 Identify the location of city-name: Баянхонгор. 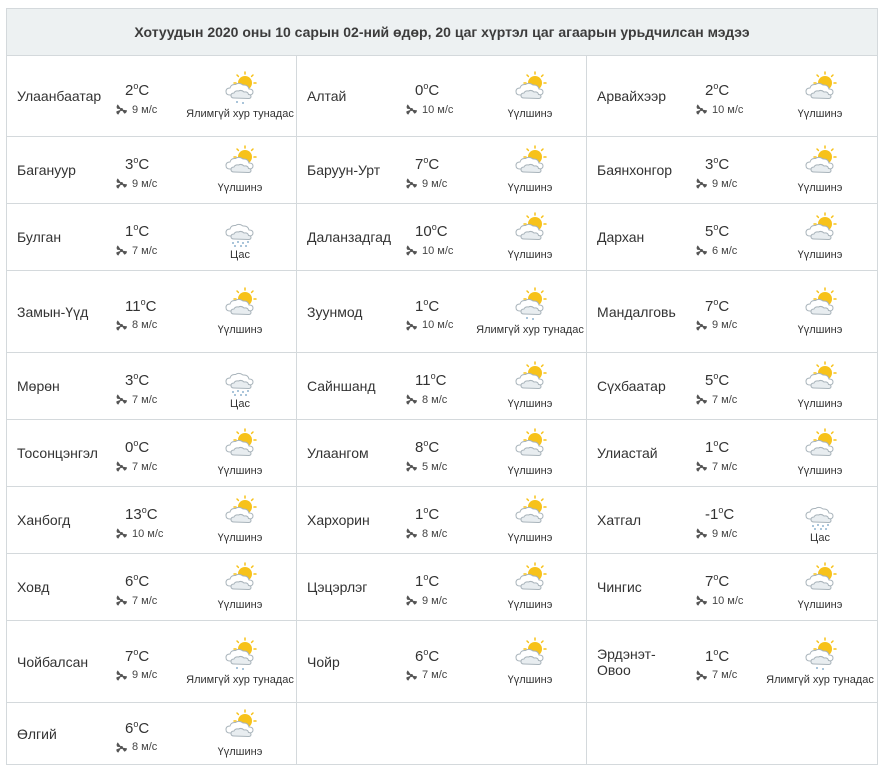
(635, 170).